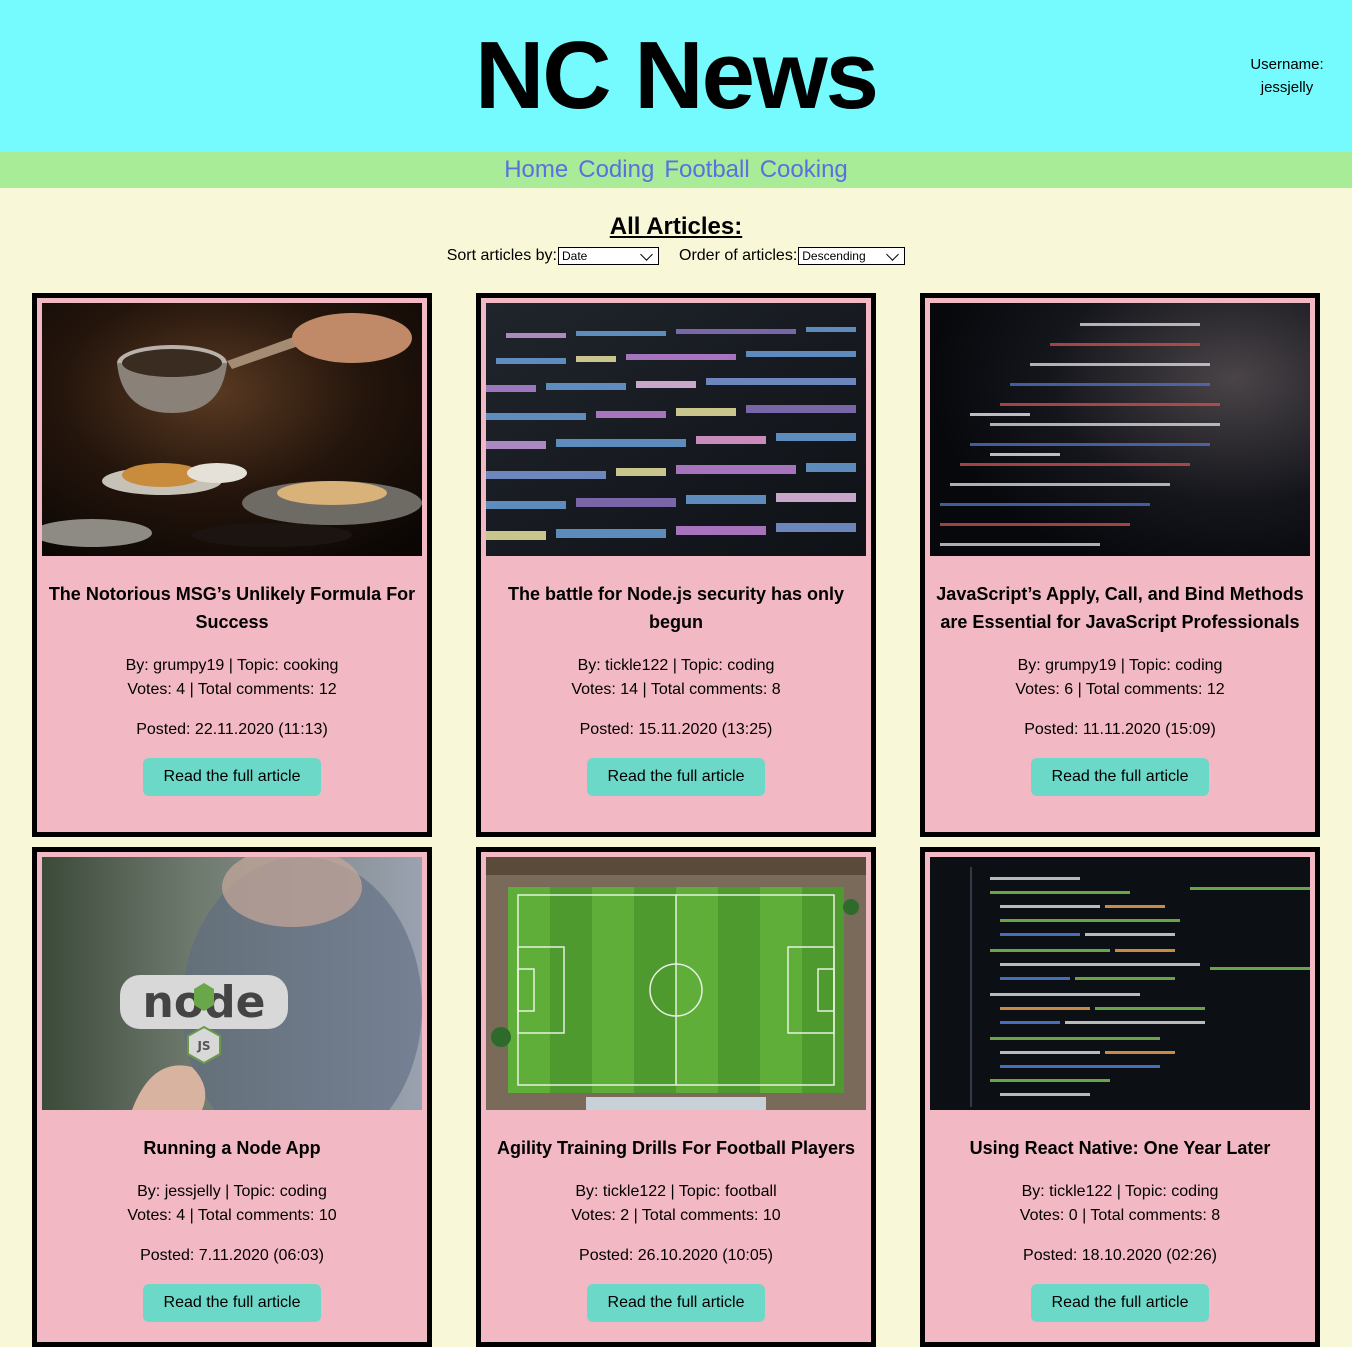 The height and width of the screenshot is (1347, 1352). What do you see at coordinates (1120, 983) in the screenshot?
I see `code-editor-photo` at bounding box center [1120, 983].